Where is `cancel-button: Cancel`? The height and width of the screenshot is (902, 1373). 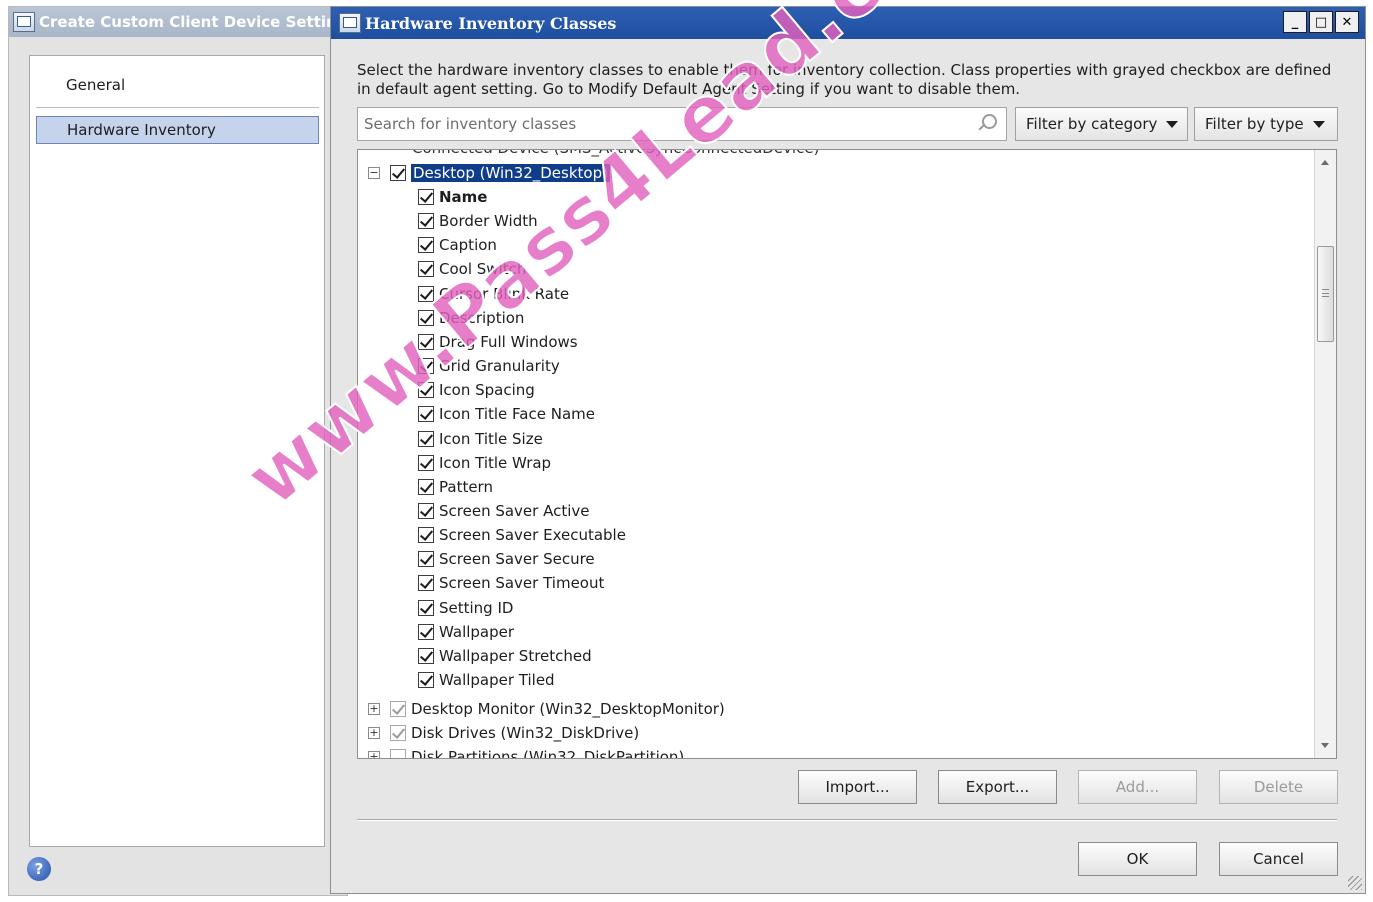 cancel-button: Cancel is located at coordinates (1278, 859).